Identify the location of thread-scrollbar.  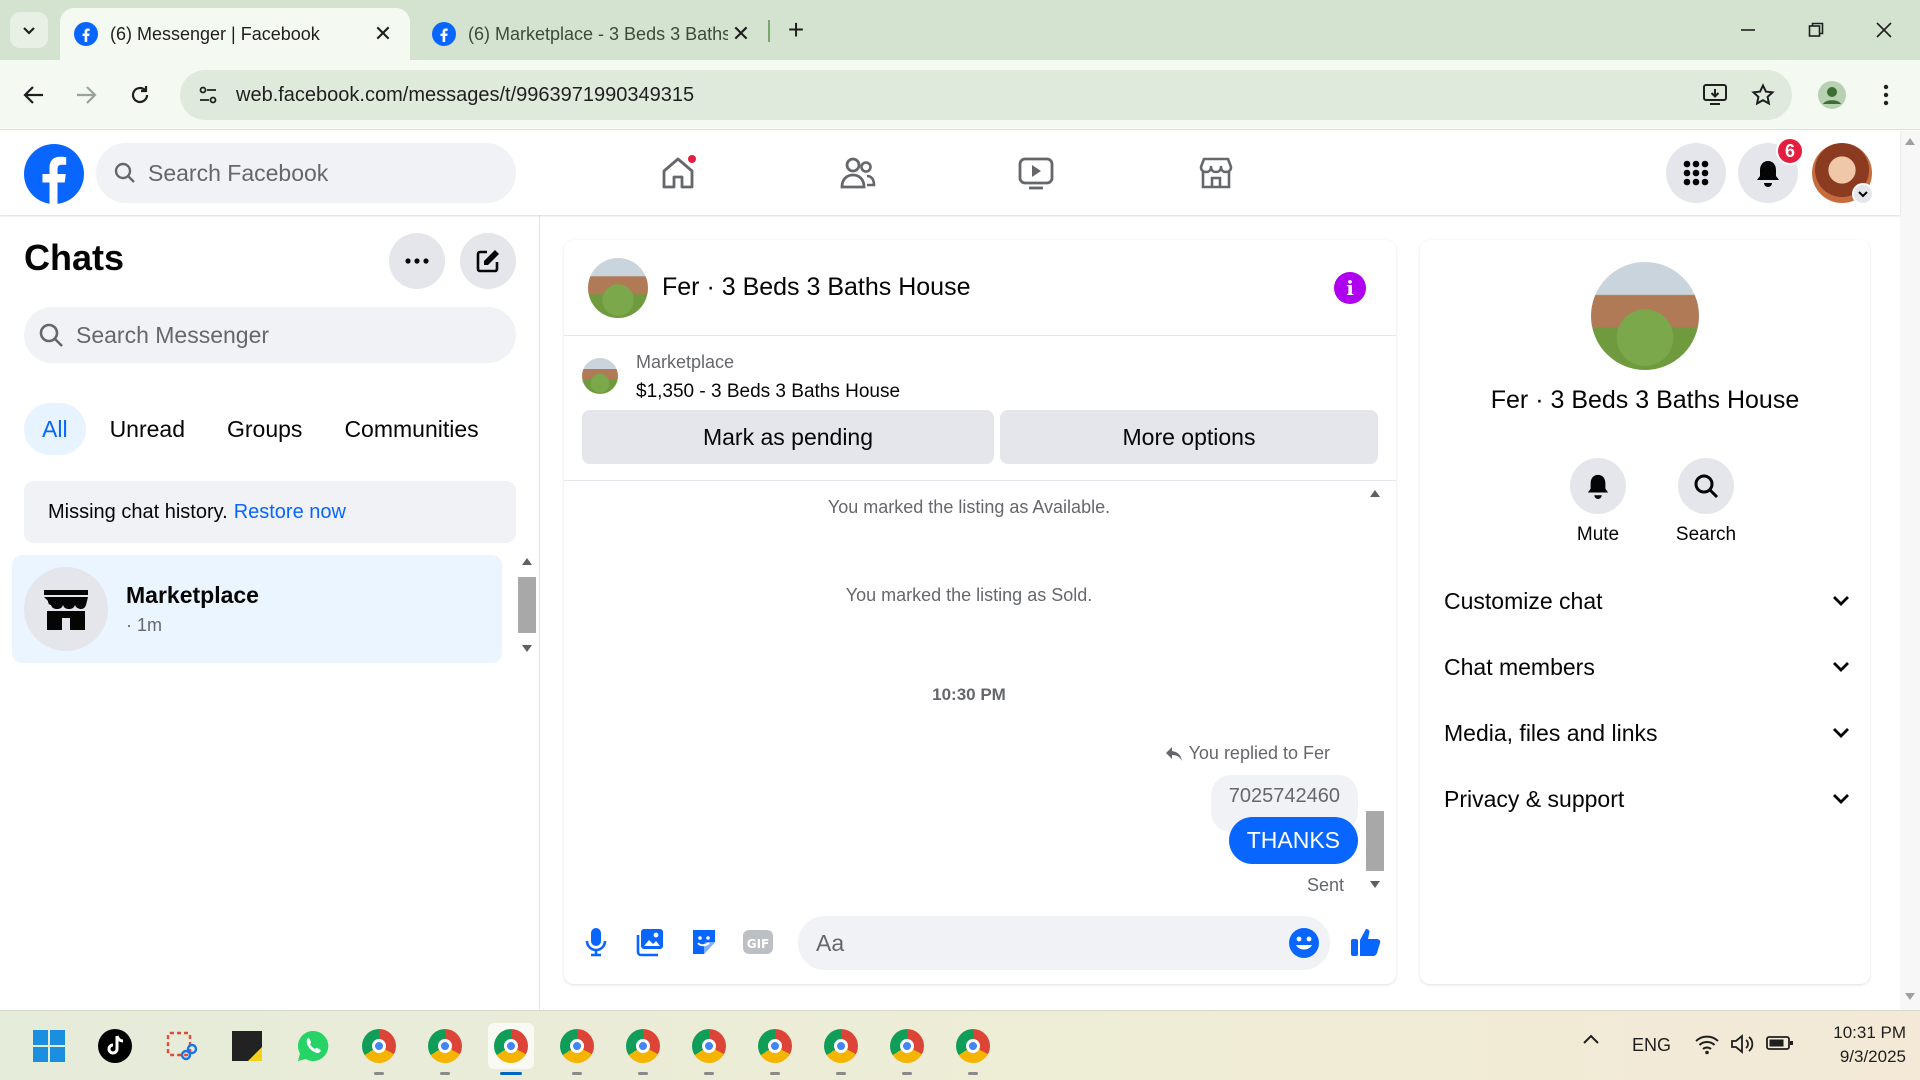
(1375, 691).